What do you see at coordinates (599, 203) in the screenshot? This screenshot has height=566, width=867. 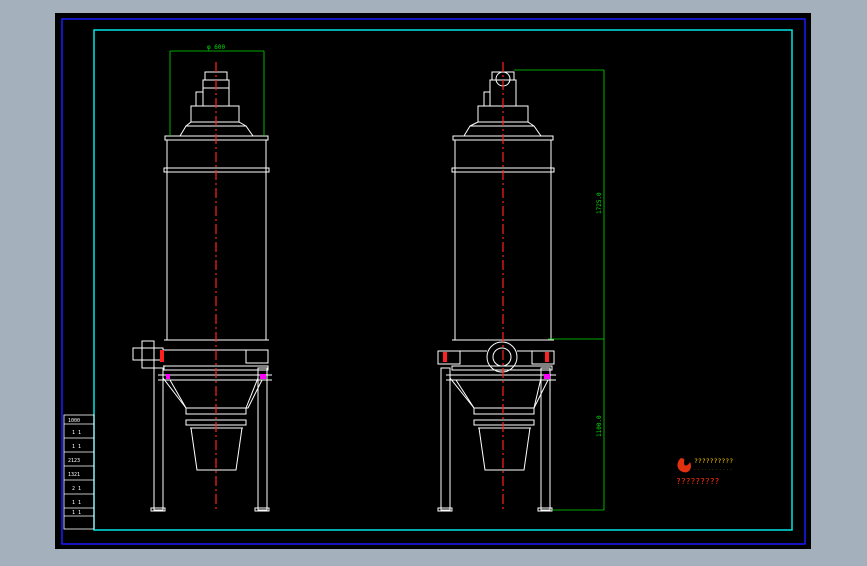 I see `dimension-upper-height: 1725.0` at bounding box center [599, 203].